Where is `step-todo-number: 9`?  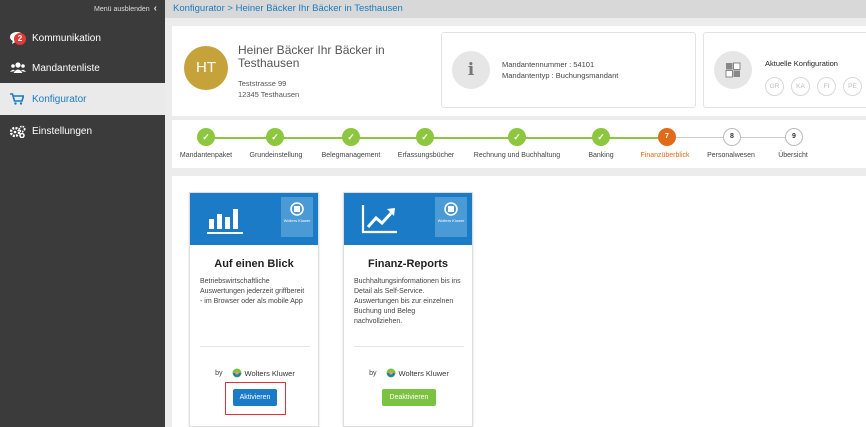
step-todo-number: 9 is located at coordinates (794, 137).